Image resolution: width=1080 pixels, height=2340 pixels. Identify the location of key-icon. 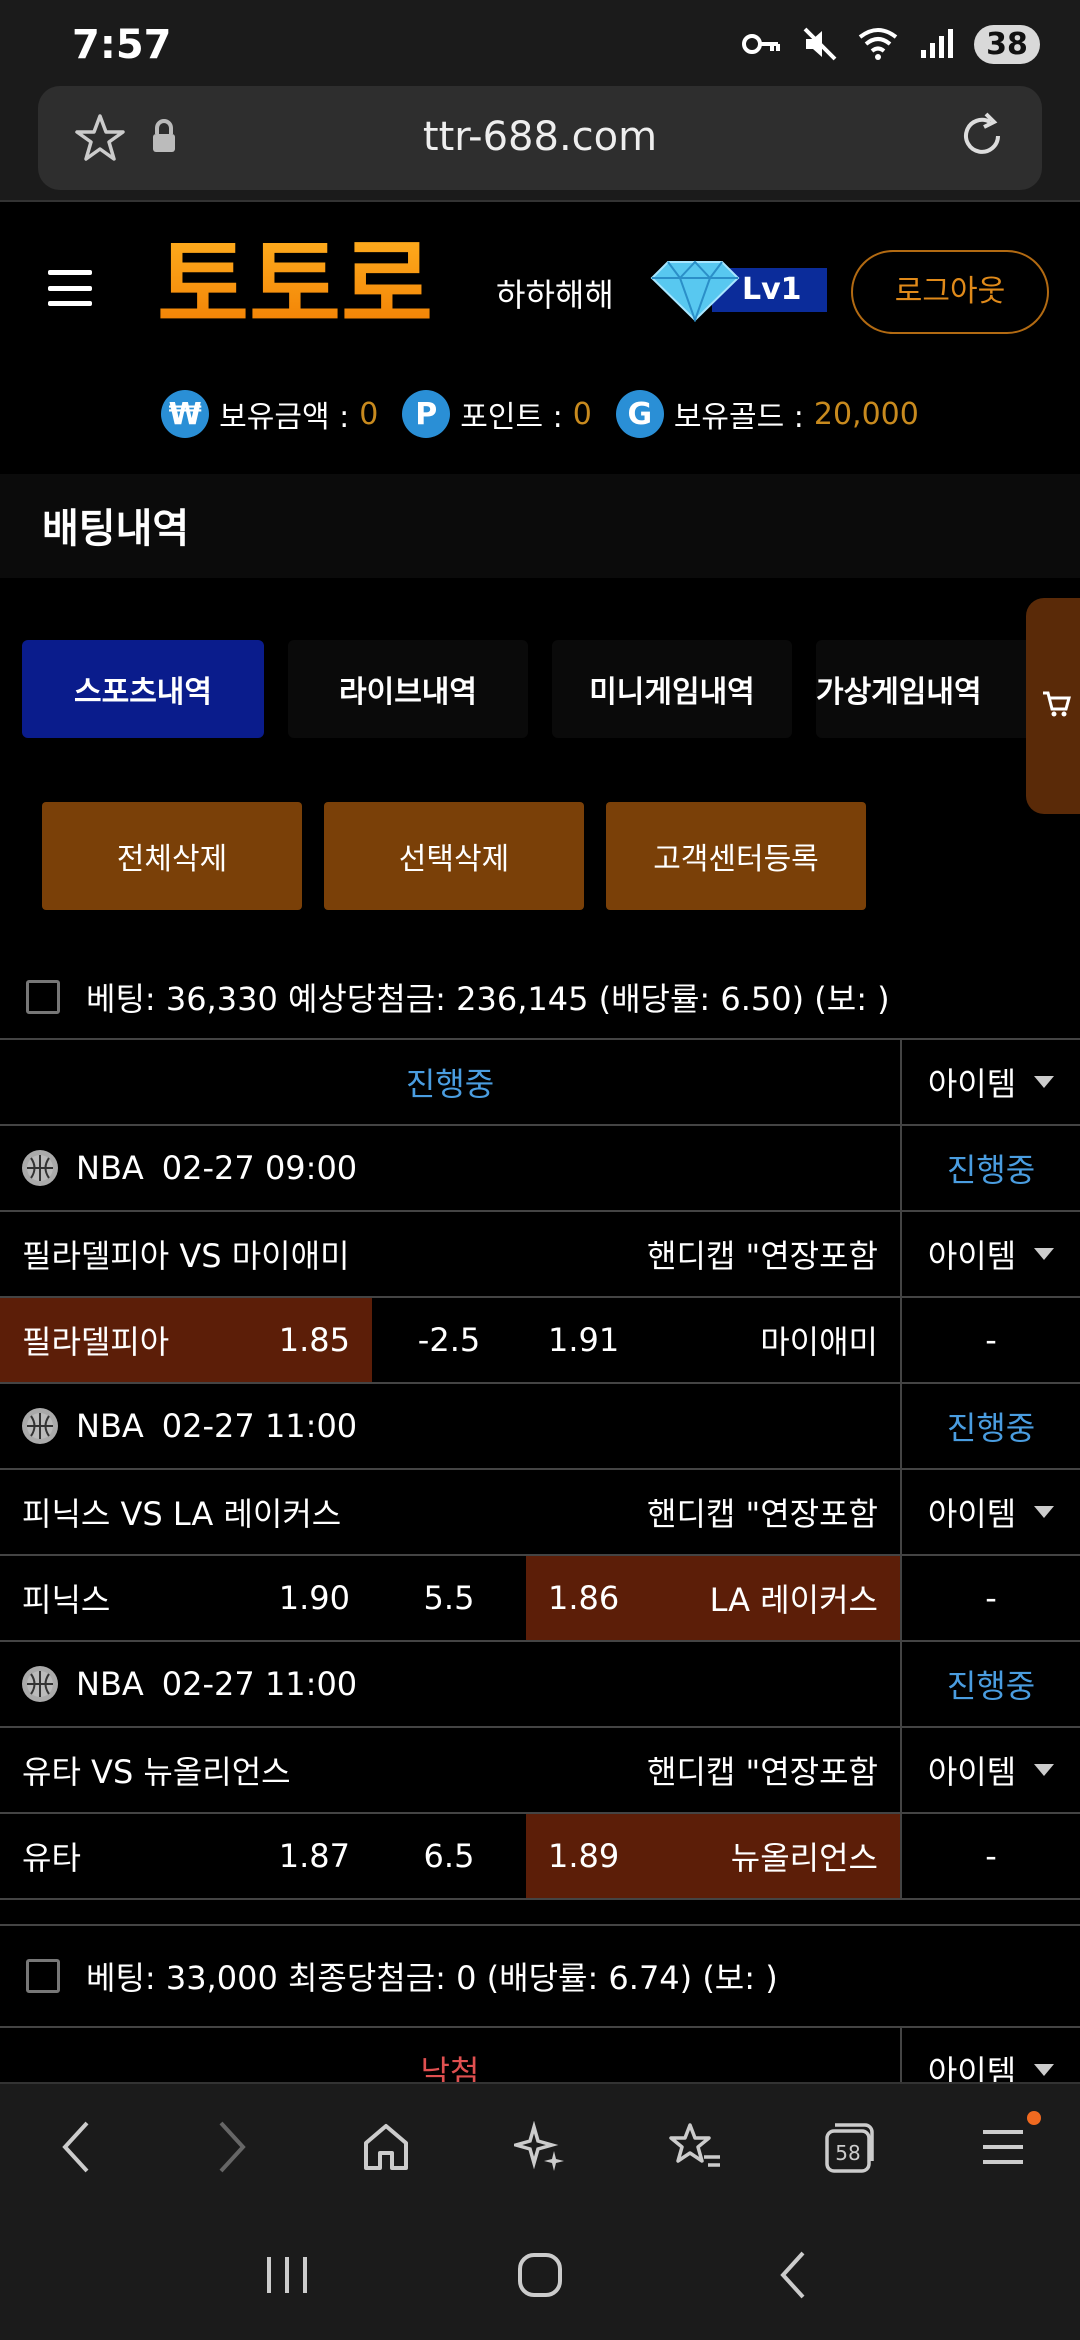
(762, 44).